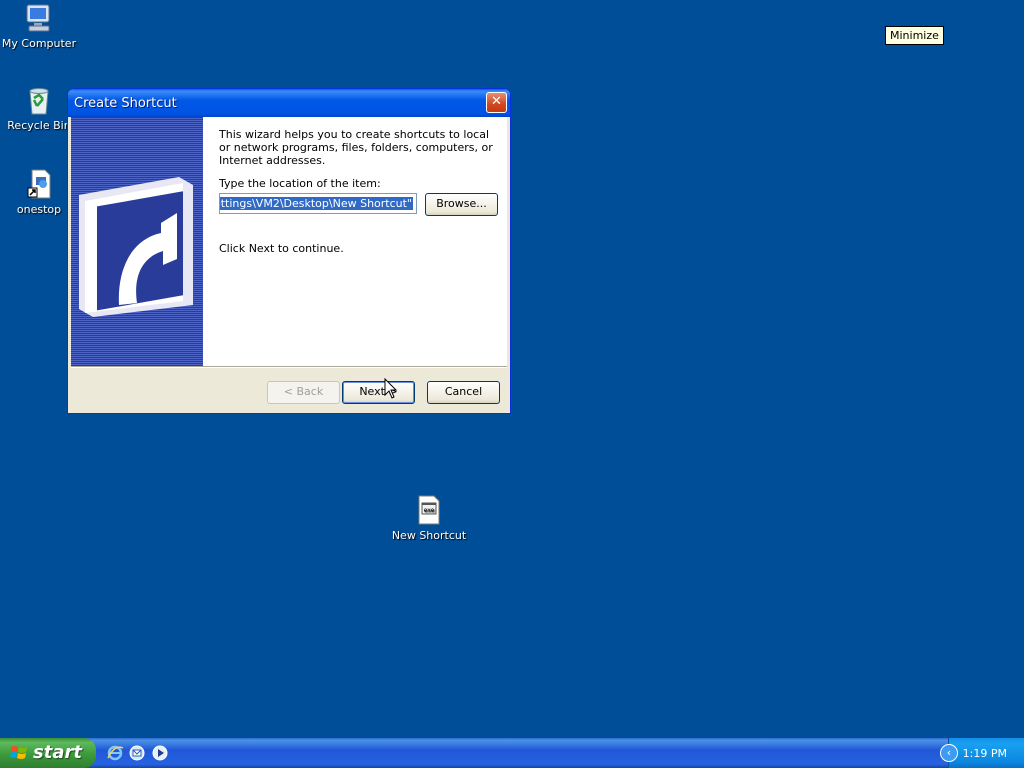 This screenshot has width=1024, height=768. Describe the element at coordinates (137, 753) in the screenshot. I see `outlook-express-icon` at that location.